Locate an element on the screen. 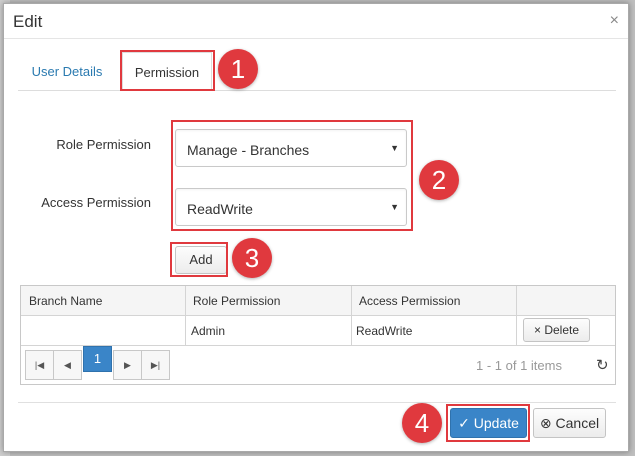 This screenshot has width=635, height=456. refresh-icon: ↻ is located at coordinates (602, 365).